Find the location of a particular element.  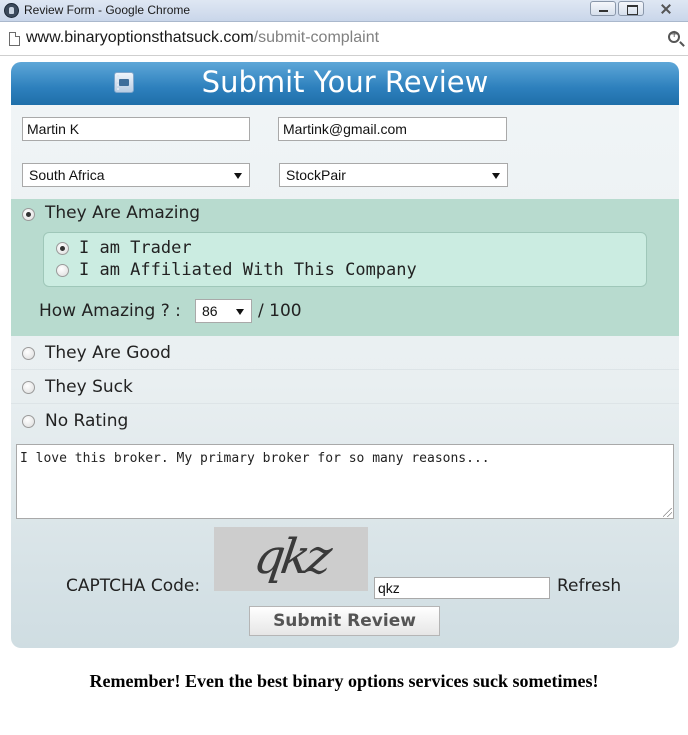

maximize-button is located at coordinates (631, 8).